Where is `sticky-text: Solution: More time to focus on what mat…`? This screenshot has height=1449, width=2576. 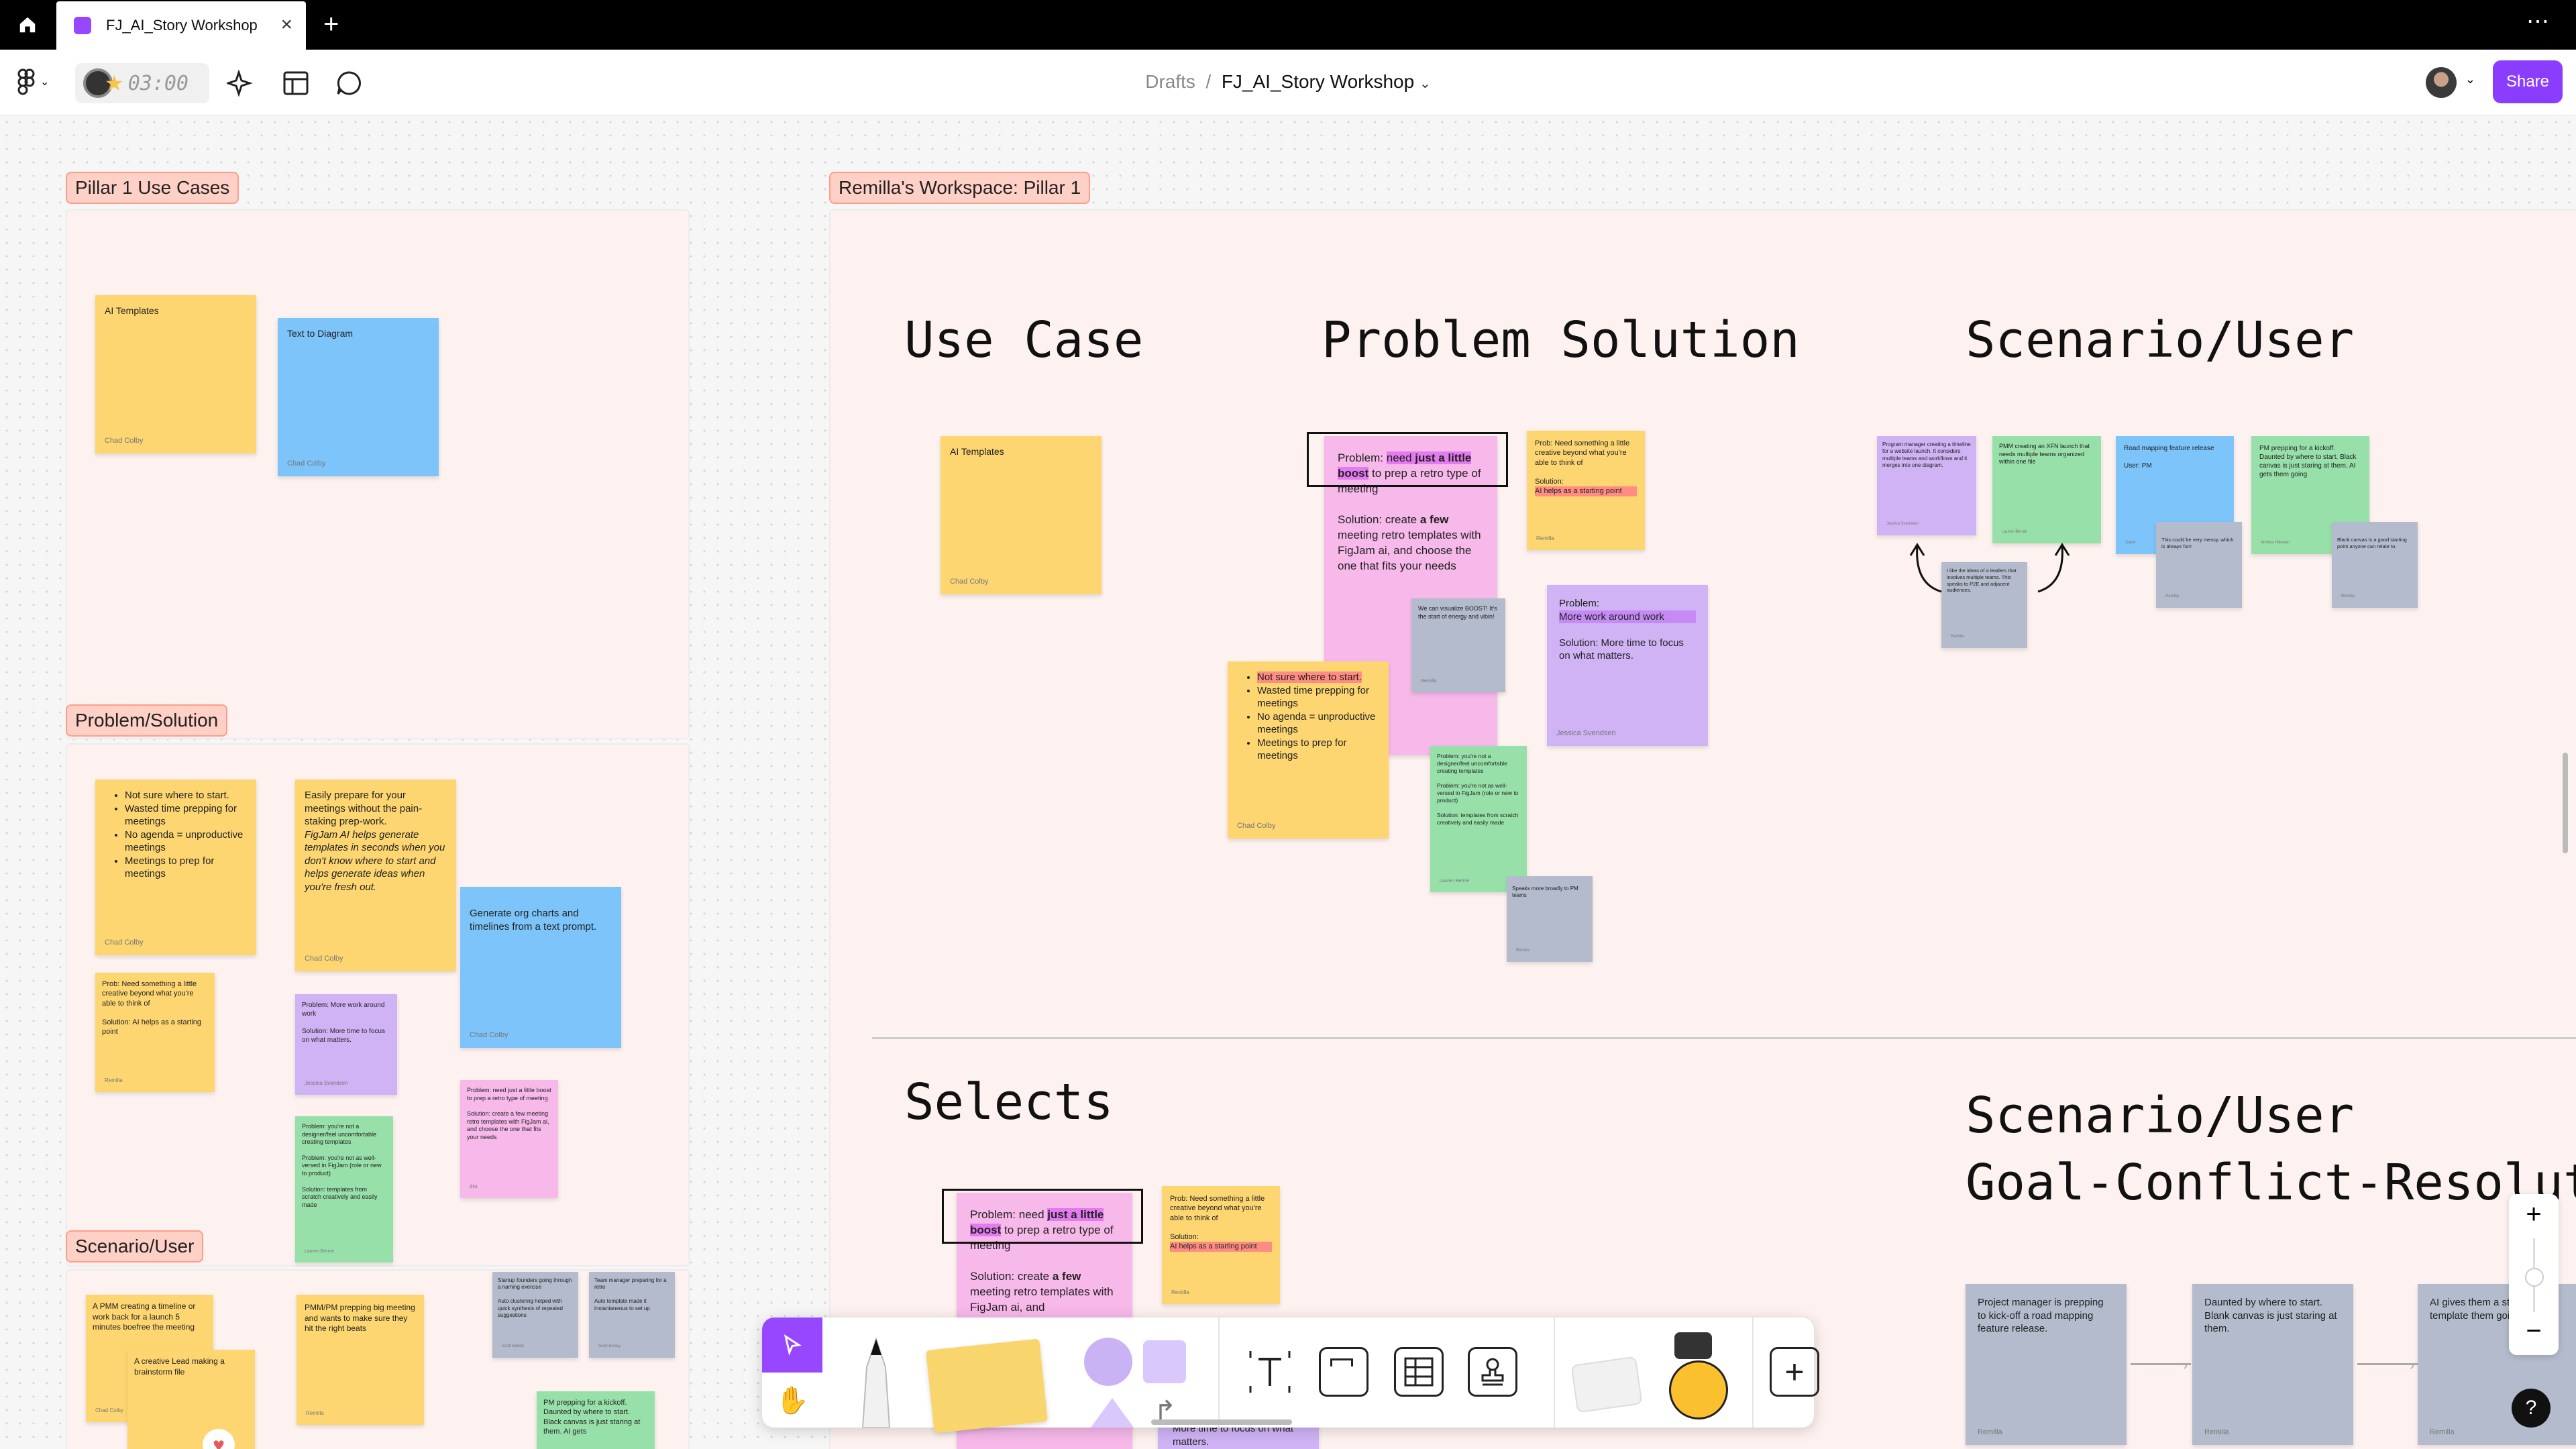 sticky-text: Solution: More time to focus on what mat… is located at coordinates (343, 1036).